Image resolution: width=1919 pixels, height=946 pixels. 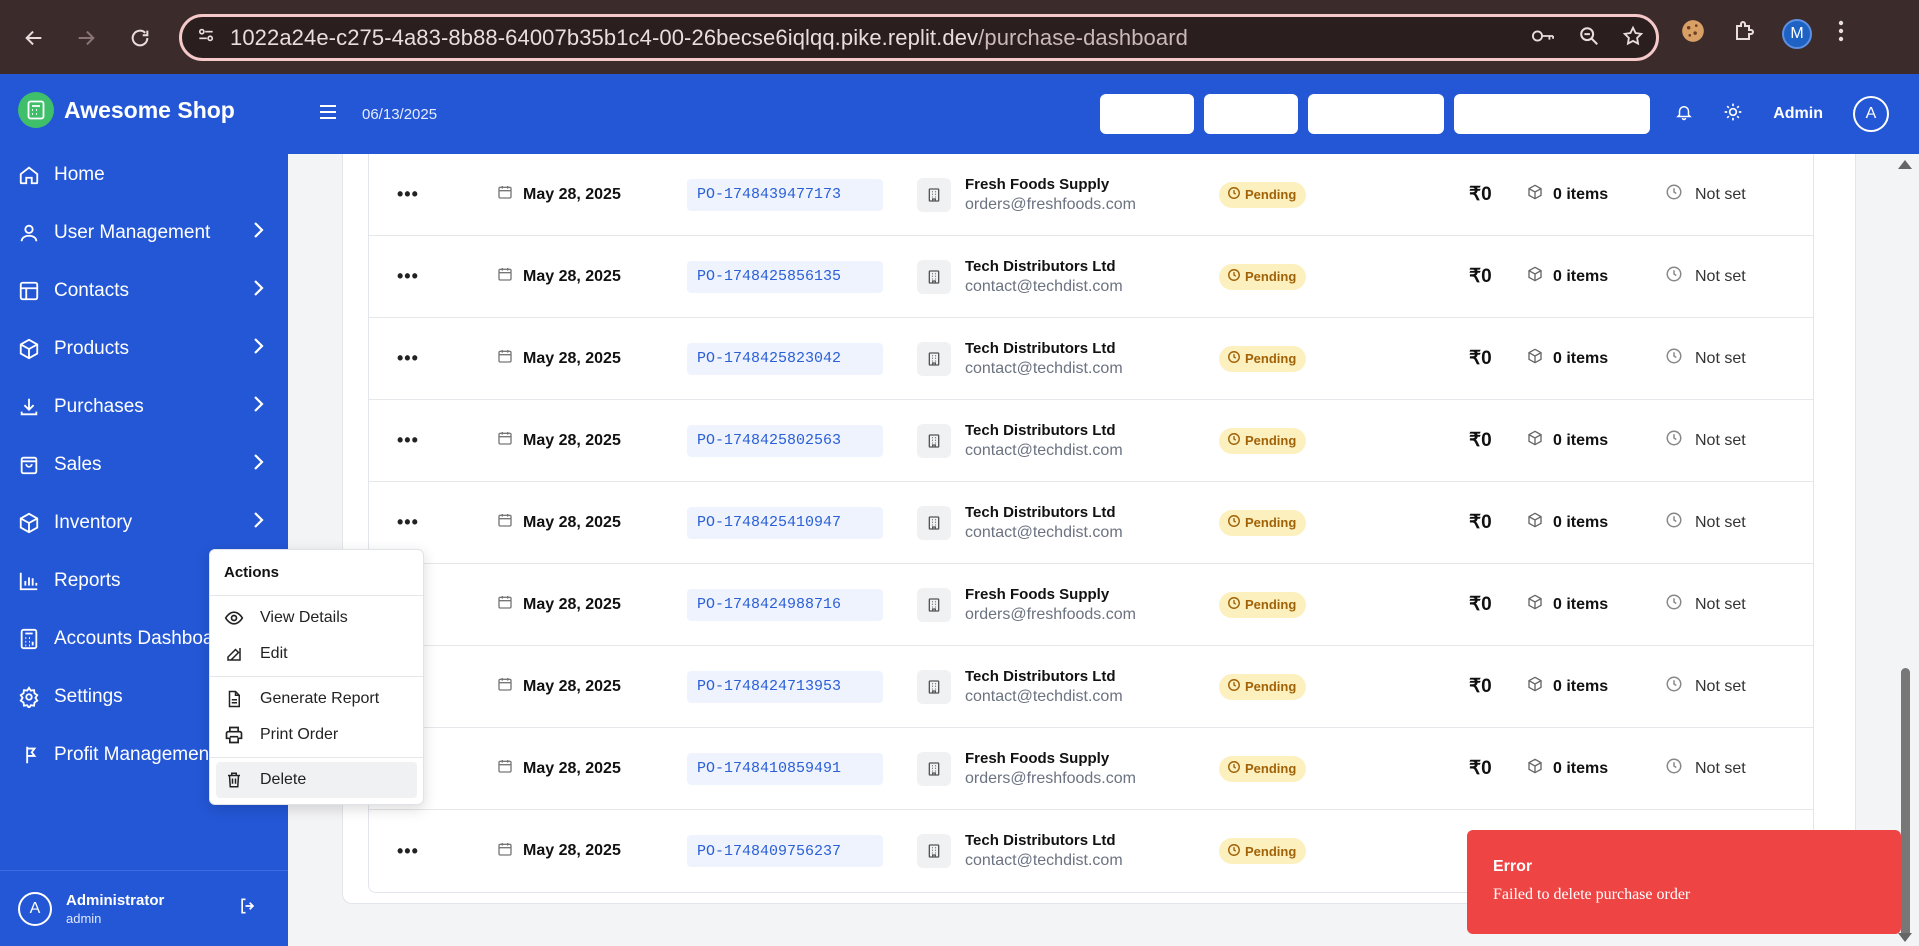 I want to click on calendar-icon, so click(x=505, y=276).